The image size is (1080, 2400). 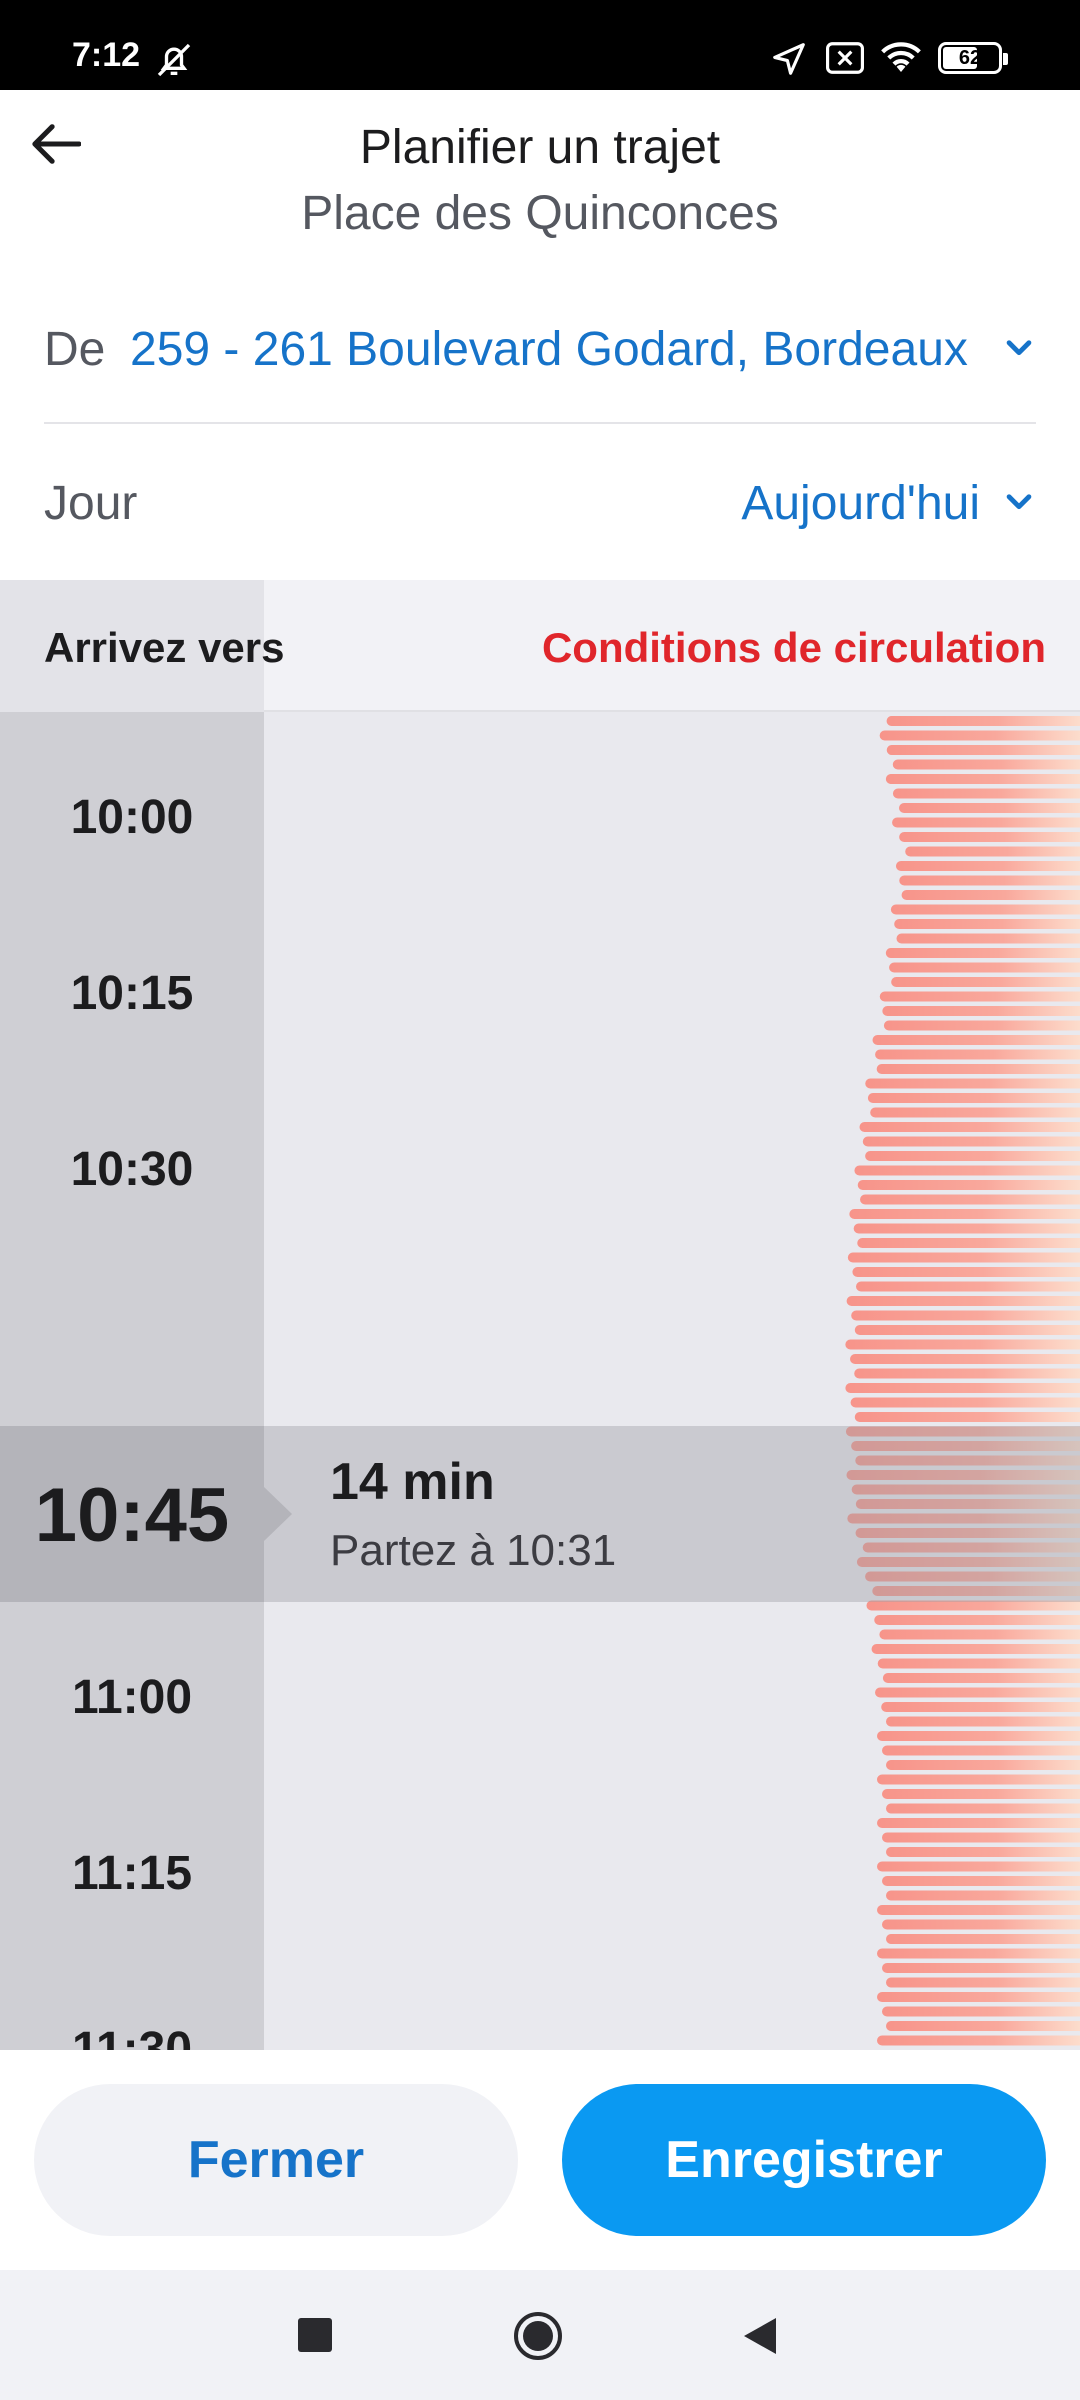 What do you see at coordinates (540, 213) in the screenshot?
I see `page-subtitle: Place des Quinconces` at bounding box center [540, 213].